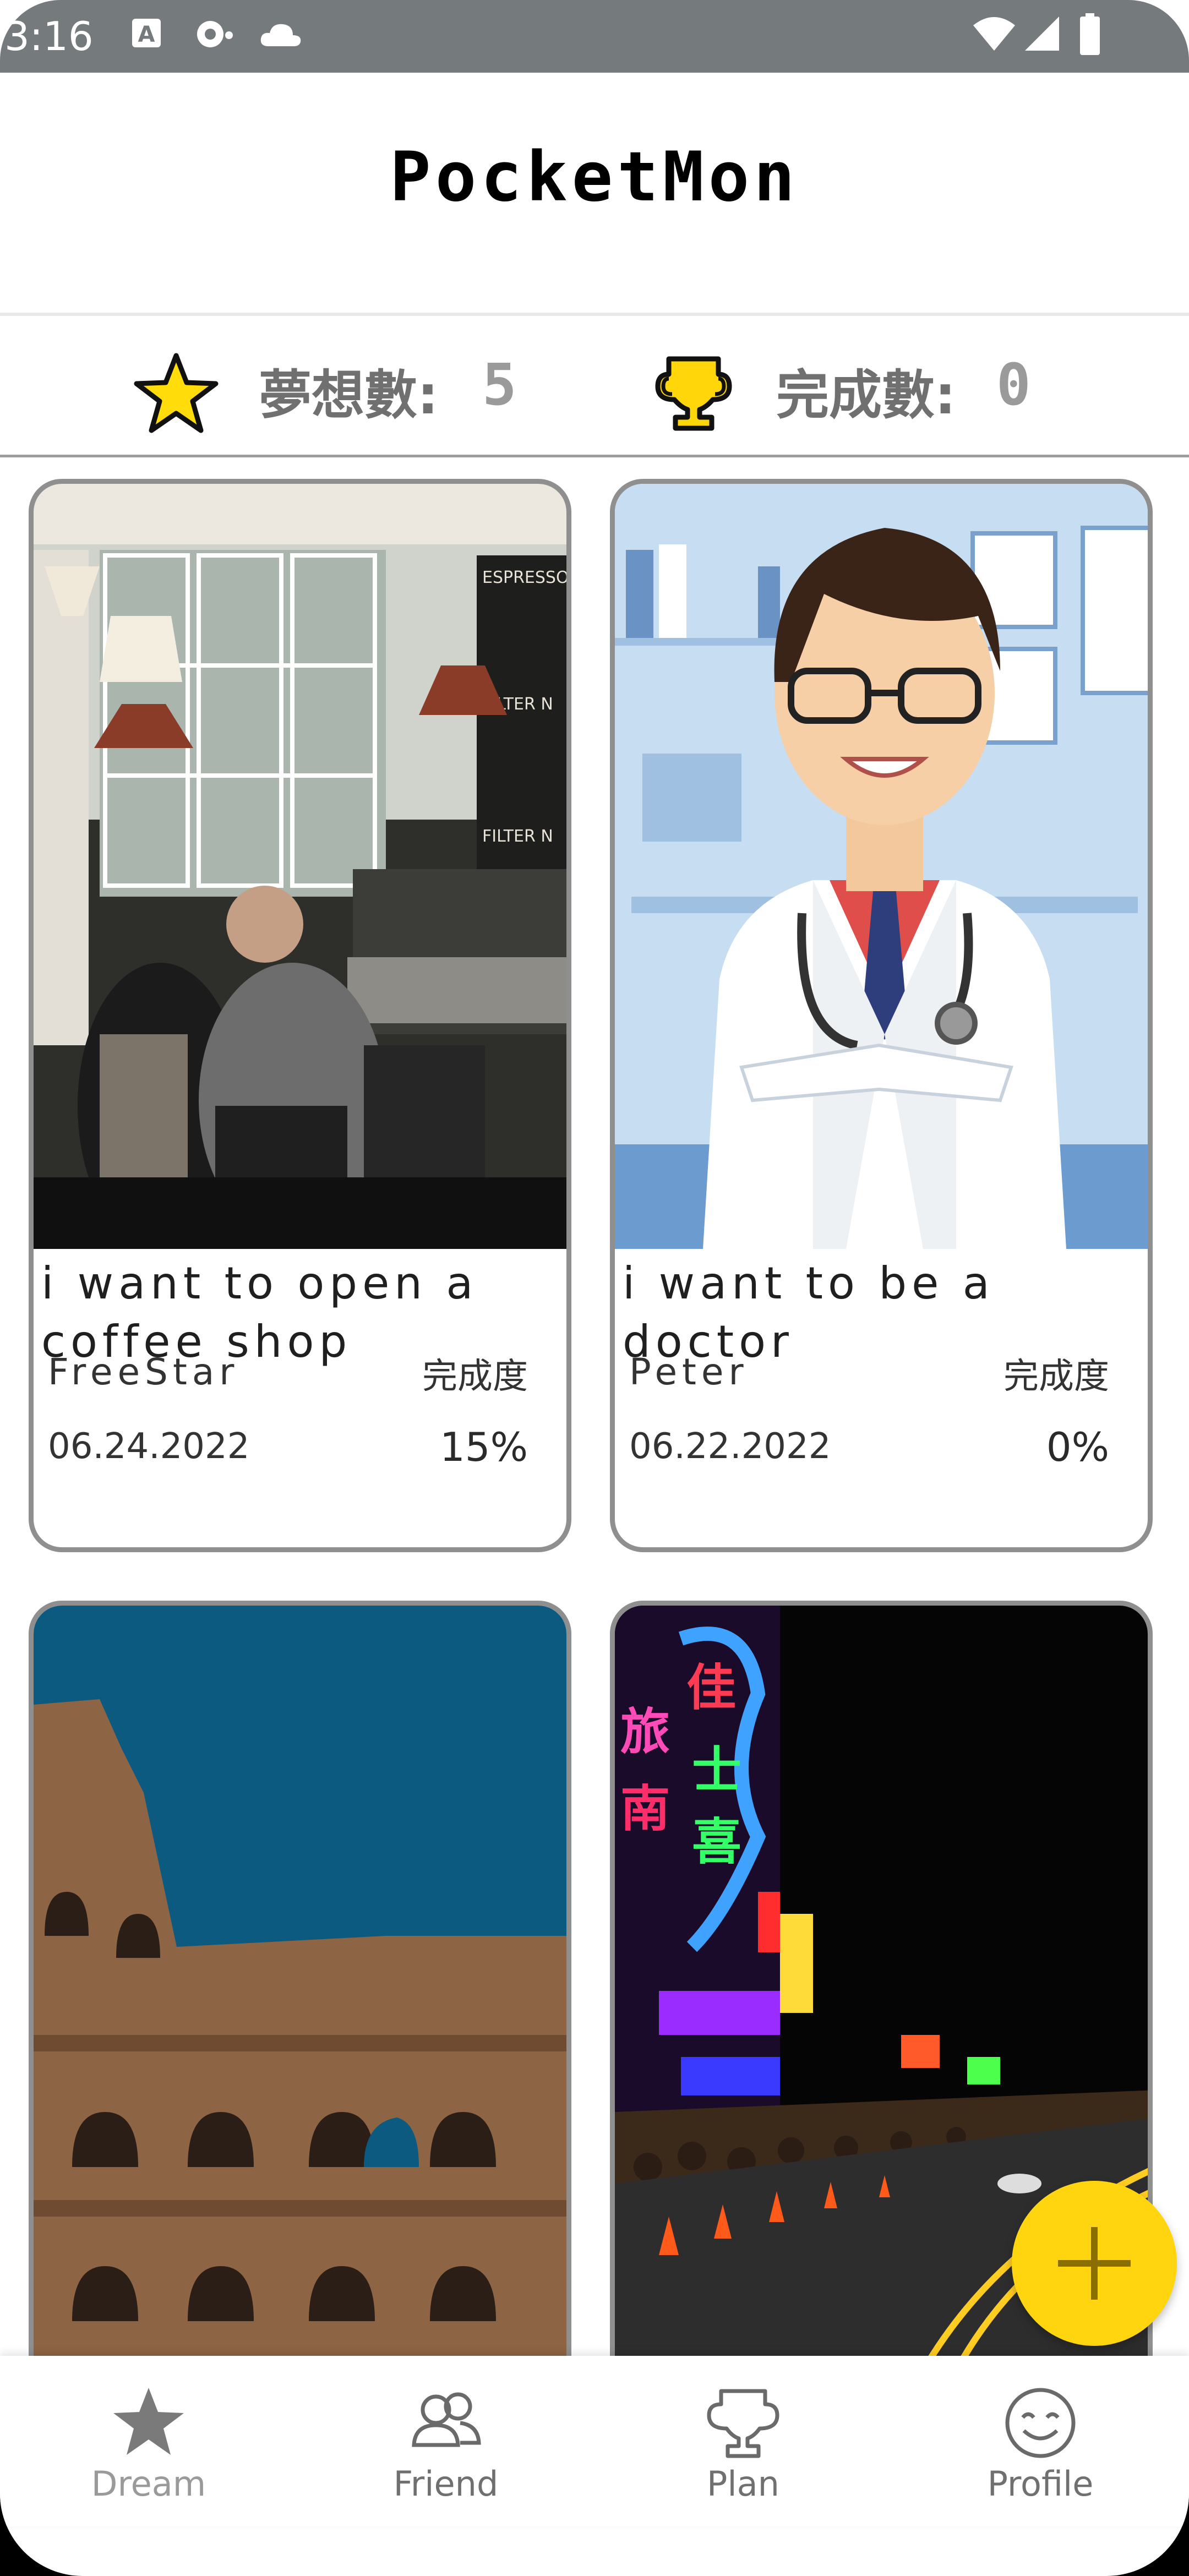 Image resolution: width=1189 pixels, height=2576 pixels. I want to click on bottom-navigation: Dream Friend Plan Profile, so click(594, 2441).